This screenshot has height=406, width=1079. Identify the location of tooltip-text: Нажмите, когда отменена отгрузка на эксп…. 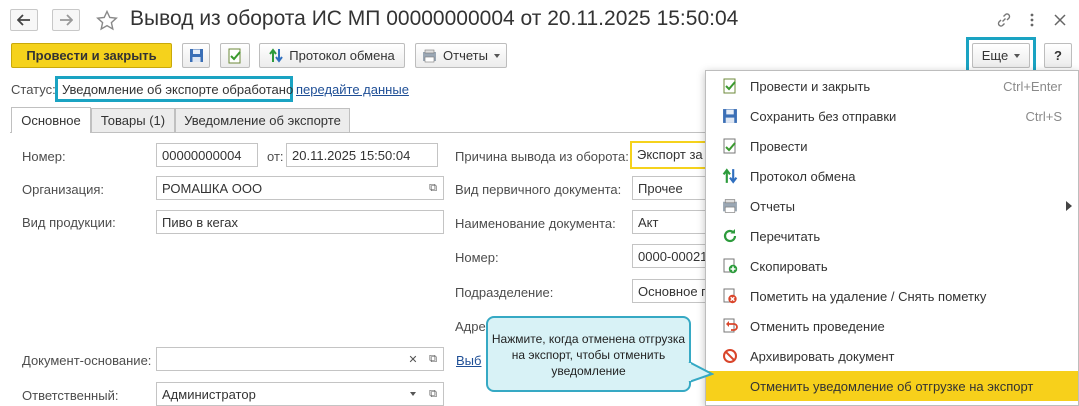
(588, 355).